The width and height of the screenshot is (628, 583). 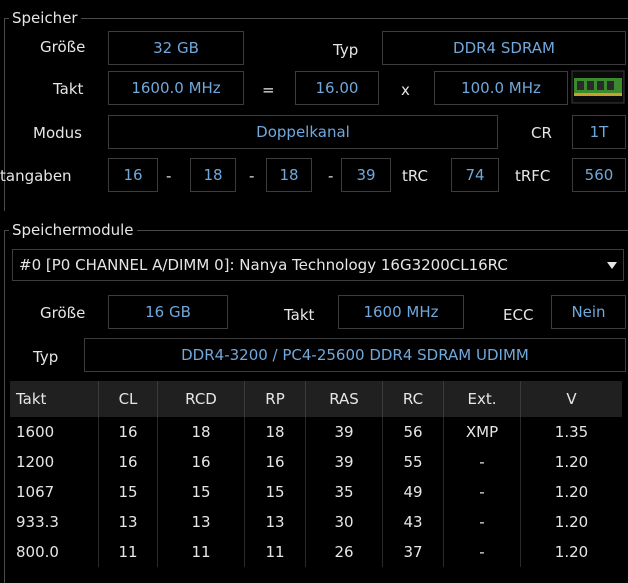 What do you see at coordinates (344, 552) in the screenshot?
I see `cell-ras: 26` at bounding box center [344, 552].